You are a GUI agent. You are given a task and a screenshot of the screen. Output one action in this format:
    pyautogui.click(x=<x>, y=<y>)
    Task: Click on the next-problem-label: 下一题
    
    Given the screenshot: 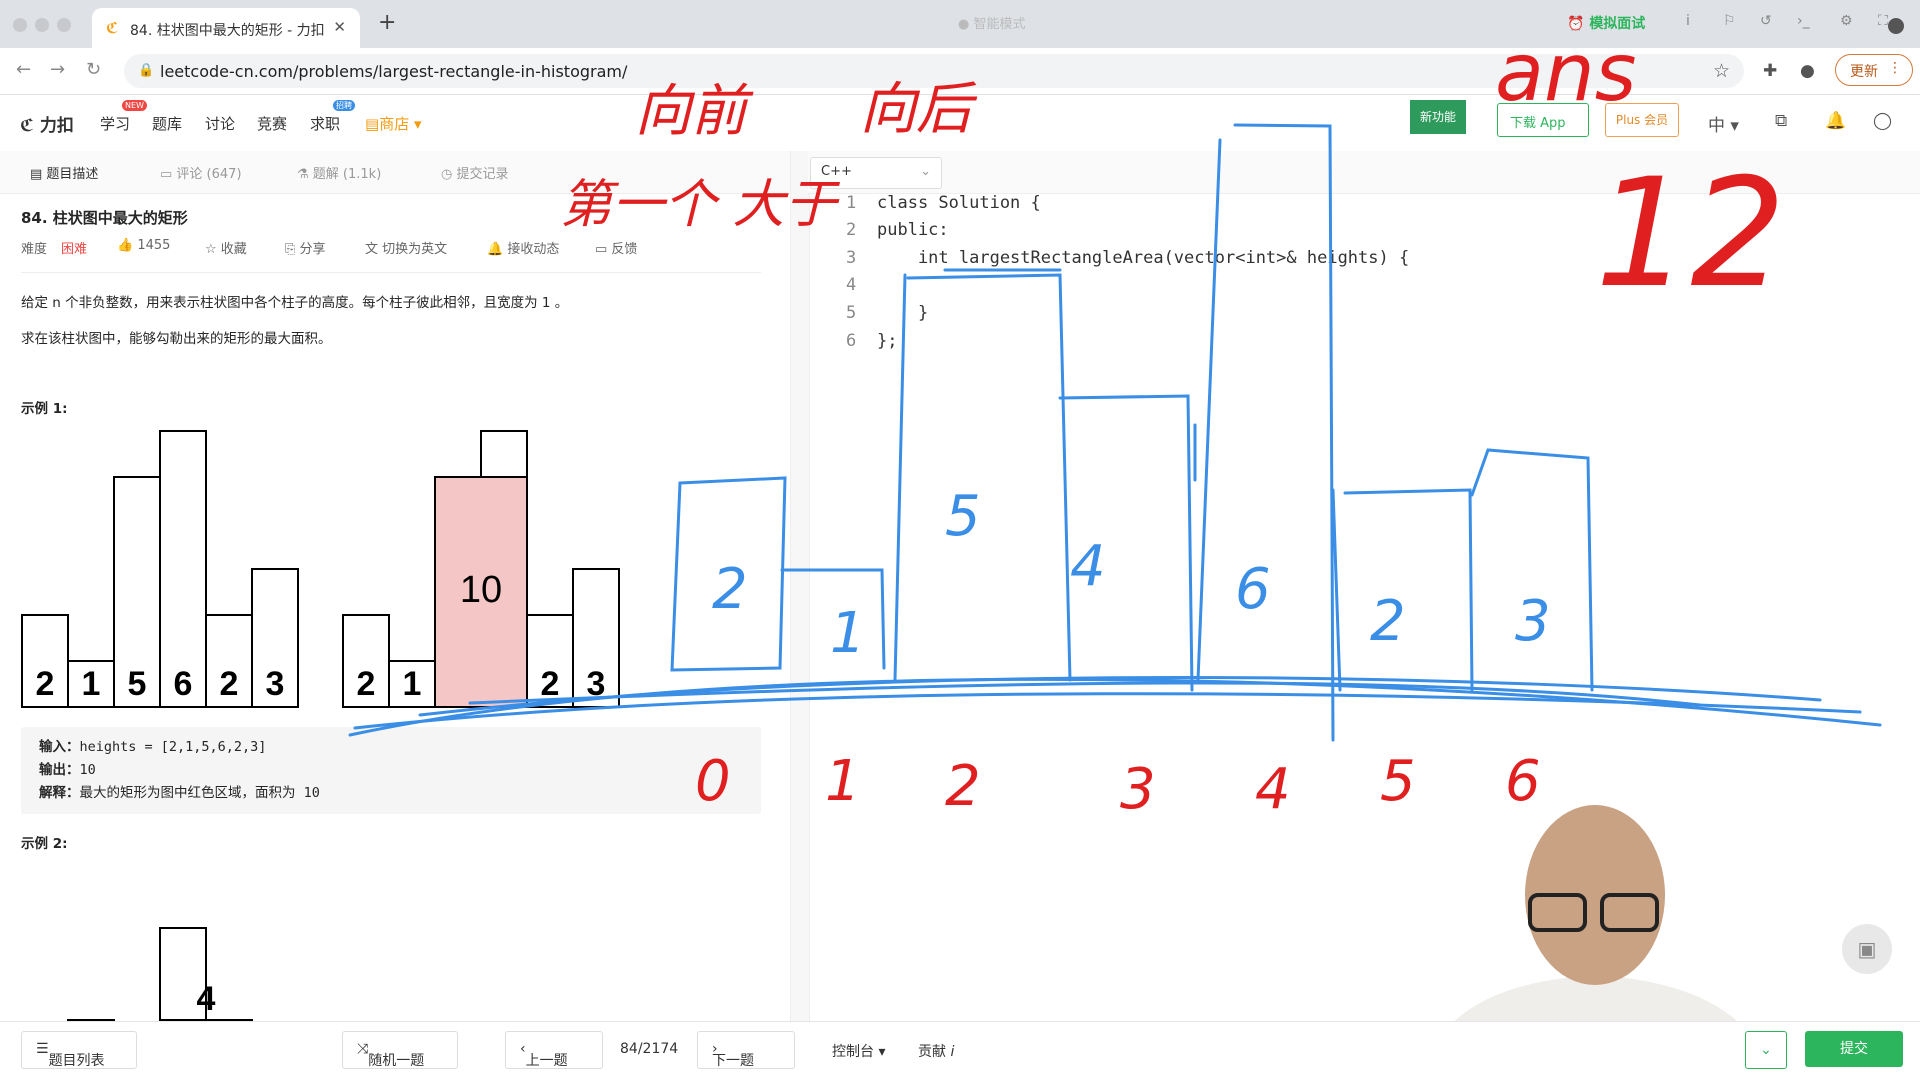 What is the action you would take?
    pyautogui.click(x=733, y=1061)
    